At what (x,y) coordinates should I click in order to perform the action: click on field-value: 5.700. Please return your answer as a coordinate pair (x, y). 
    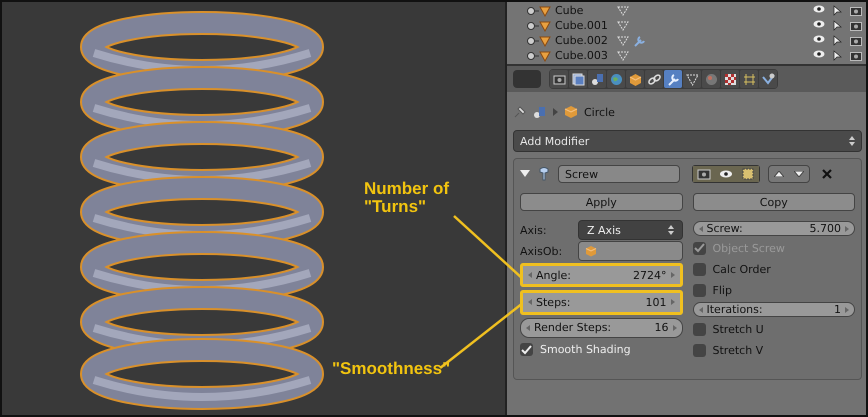
    Looking at the image, I should click on (825, 228).